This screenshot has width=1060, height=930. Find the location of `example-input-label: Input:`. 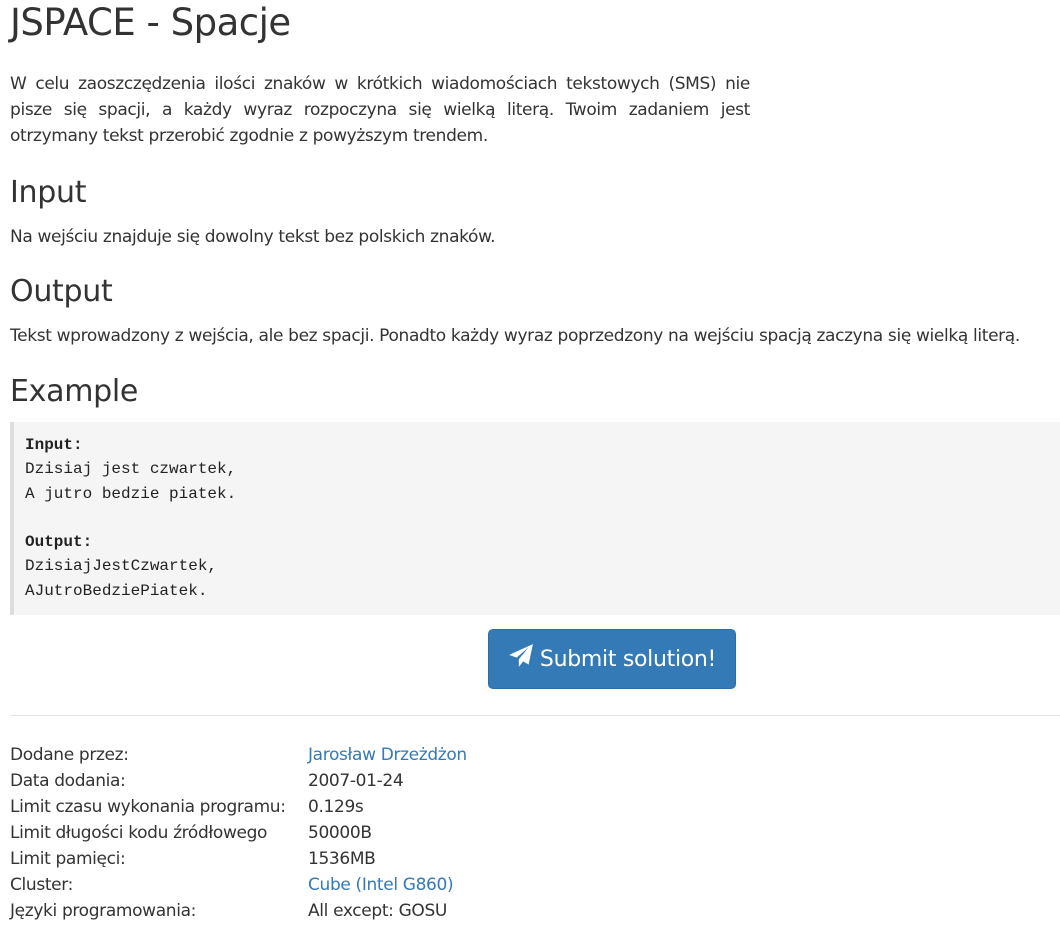

example-input-label: Input: is located at coordinates (54, 445).